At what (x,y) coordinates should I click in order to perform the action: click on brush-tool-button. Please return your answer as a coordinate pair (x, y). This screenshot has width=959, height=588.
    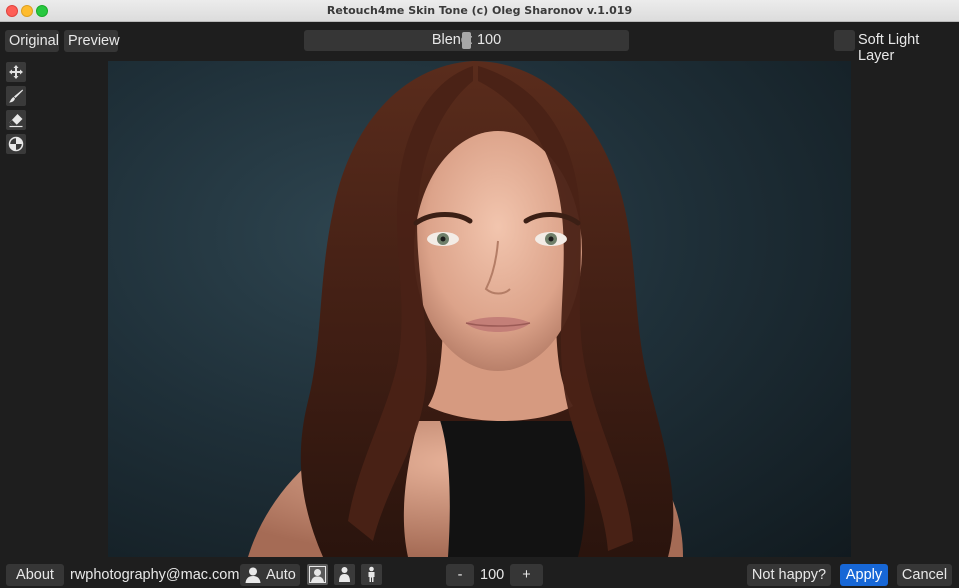
    Looking at the image, I should click on (16, 96).